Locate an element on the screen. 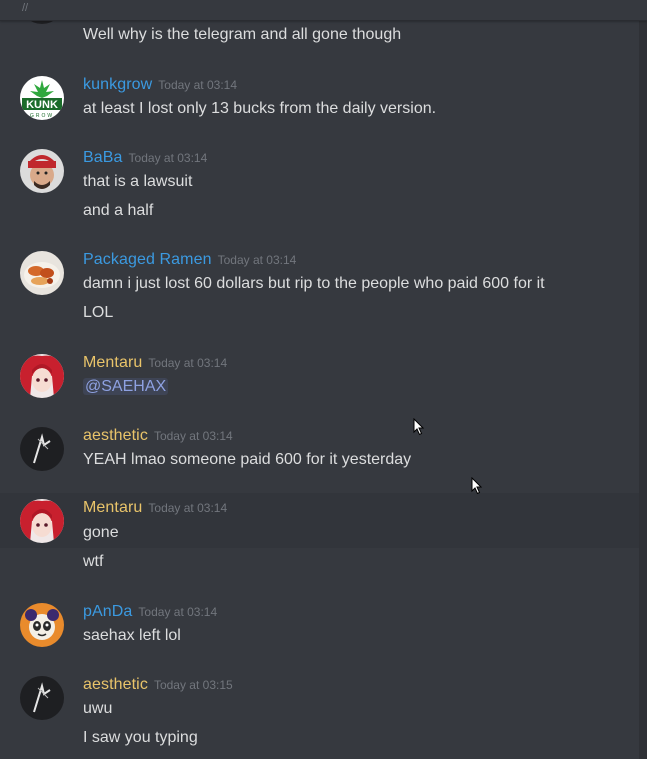 The width and height of the screenshot is (647, 759). message-header: aesthetic Today at 03:14 is located at coordinates (158, 436).